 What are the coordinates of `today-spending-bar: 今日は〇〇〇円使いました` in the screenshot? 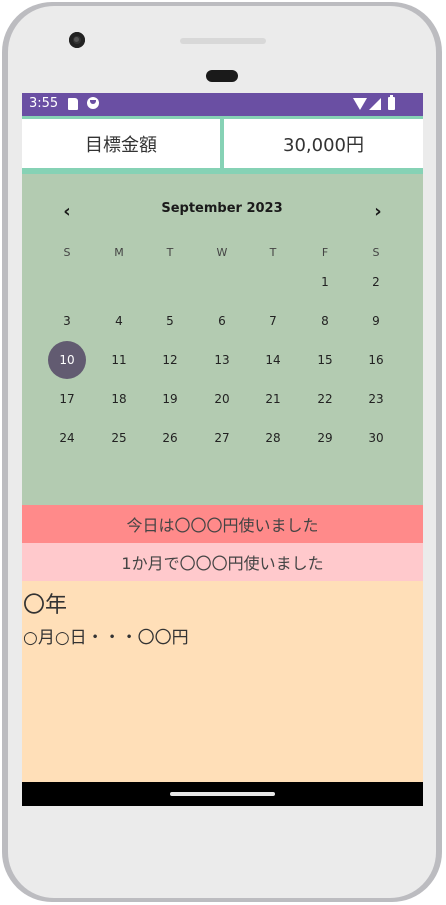 It's located at (222, 524).